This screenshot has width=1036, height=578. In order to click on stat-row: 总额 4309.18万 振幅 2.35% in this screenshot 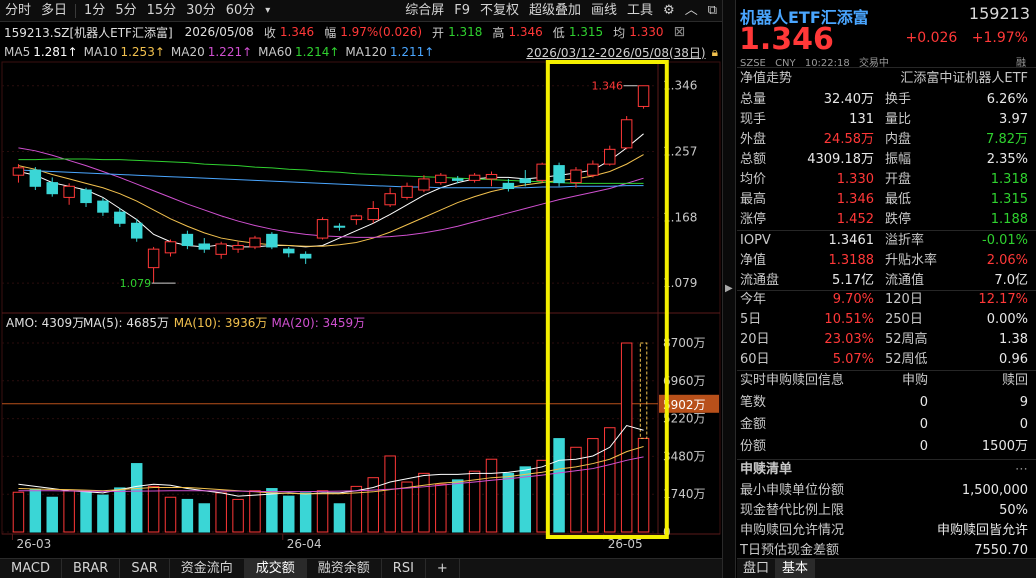, I will do `click(886, 160)`.